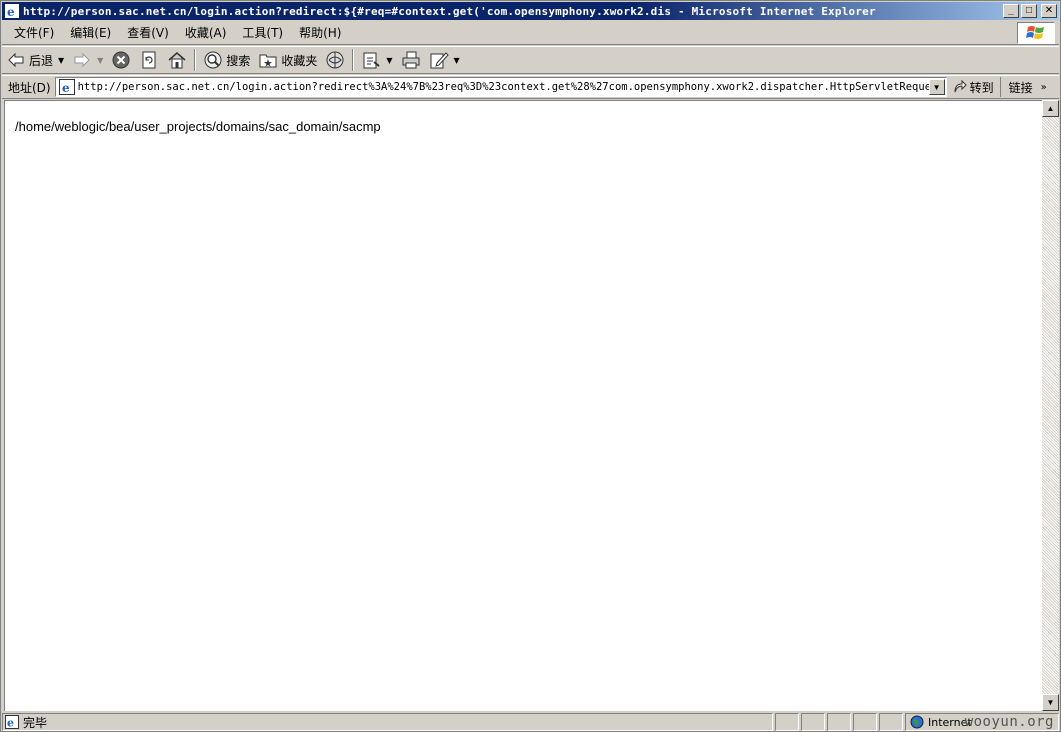 The width and height of the screenshot is (1061, 732). What do you see at coordinates (981, 87) in the screenshot?
I see `go-label: 转到` at bounding box center [981, 87].